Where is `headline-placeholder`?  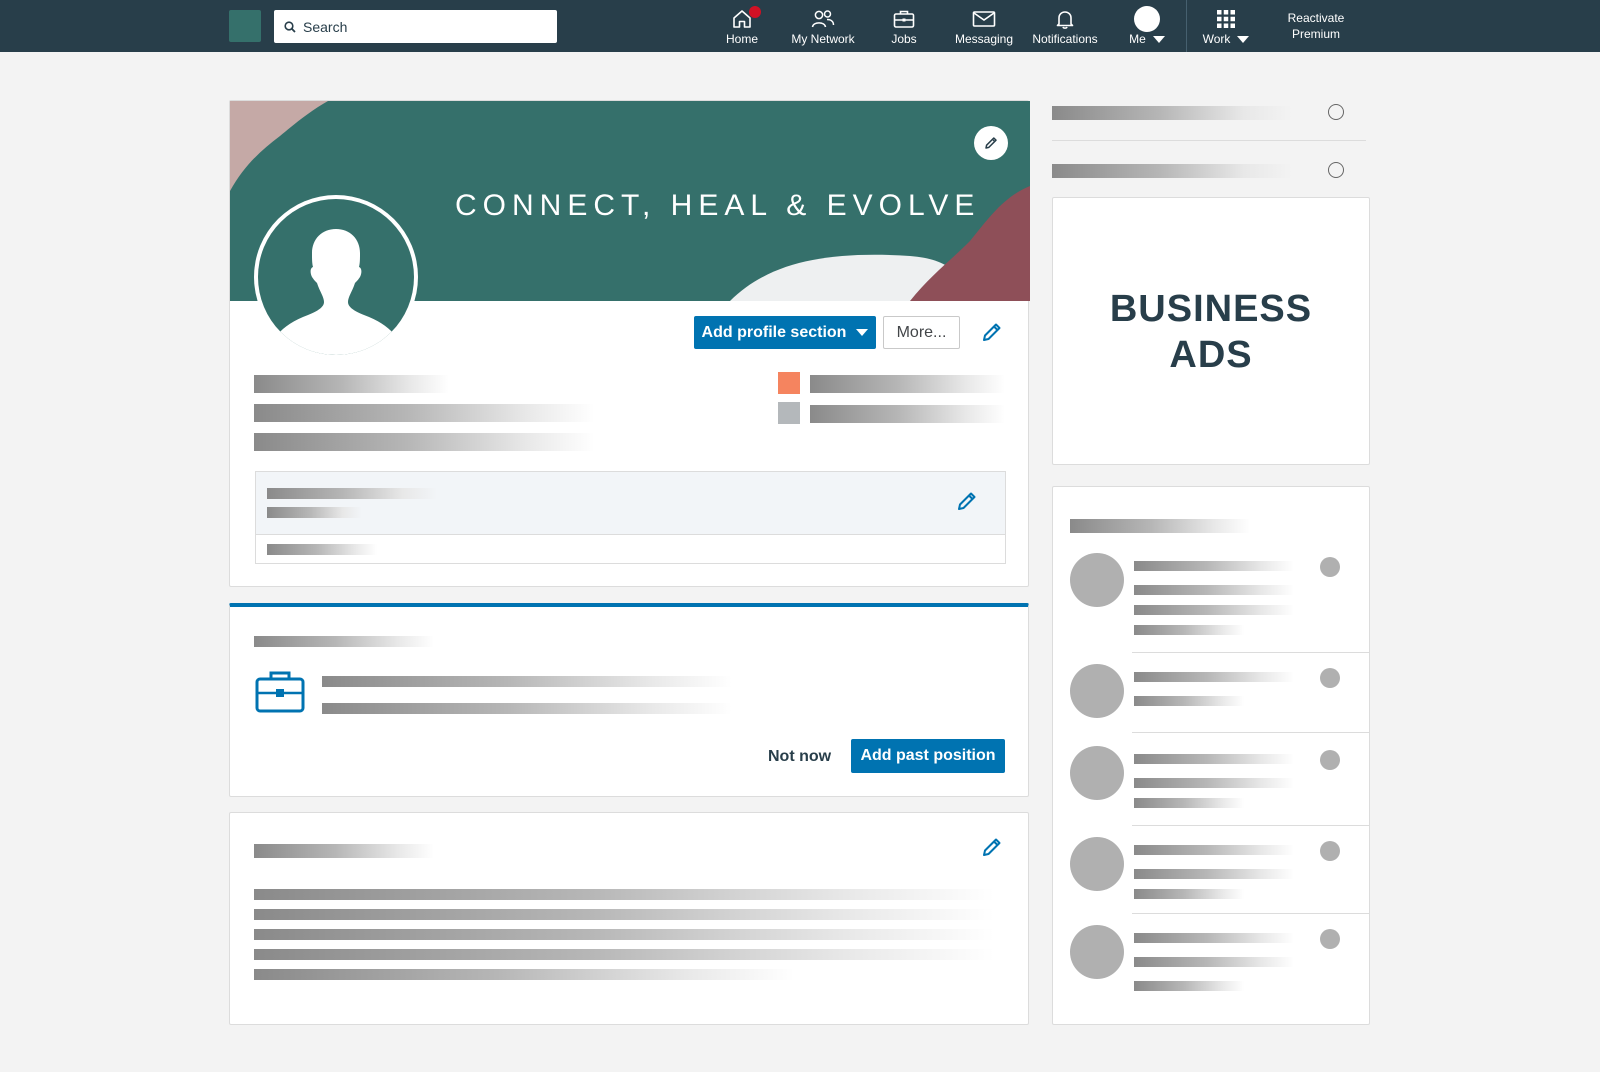
headline-placeholder is located at coordinates (424, 413).